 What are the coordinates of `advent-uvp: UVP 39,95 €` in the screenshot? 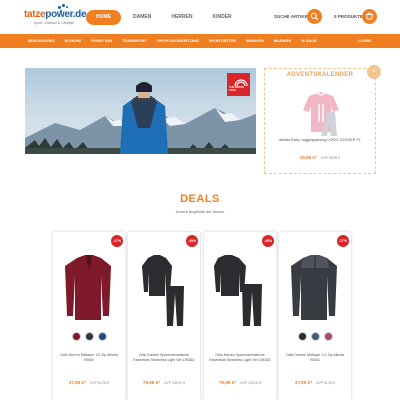 It's located at (330, 158).